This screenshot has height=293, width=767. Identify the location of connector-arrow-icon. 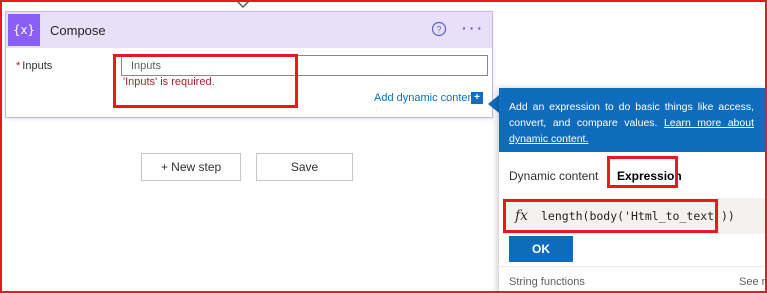
(243, 4).